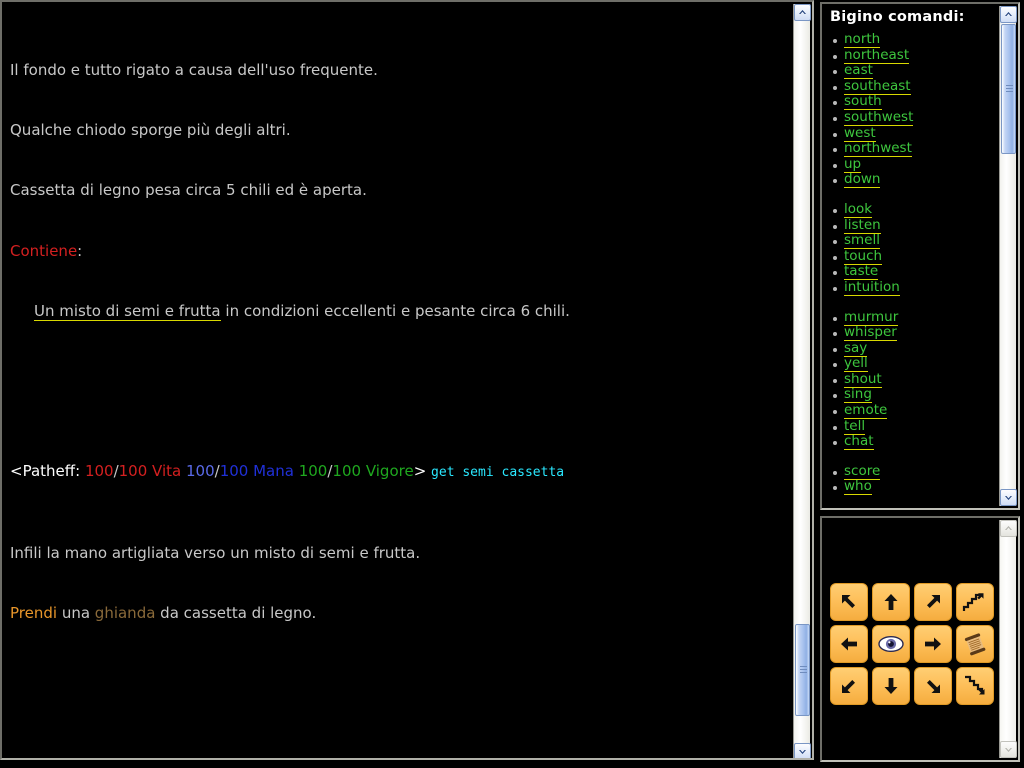  What do you see at coordinates (802, 381) in the screenshot?
I see `main-scrollbar` at bounding box center [802, 381].